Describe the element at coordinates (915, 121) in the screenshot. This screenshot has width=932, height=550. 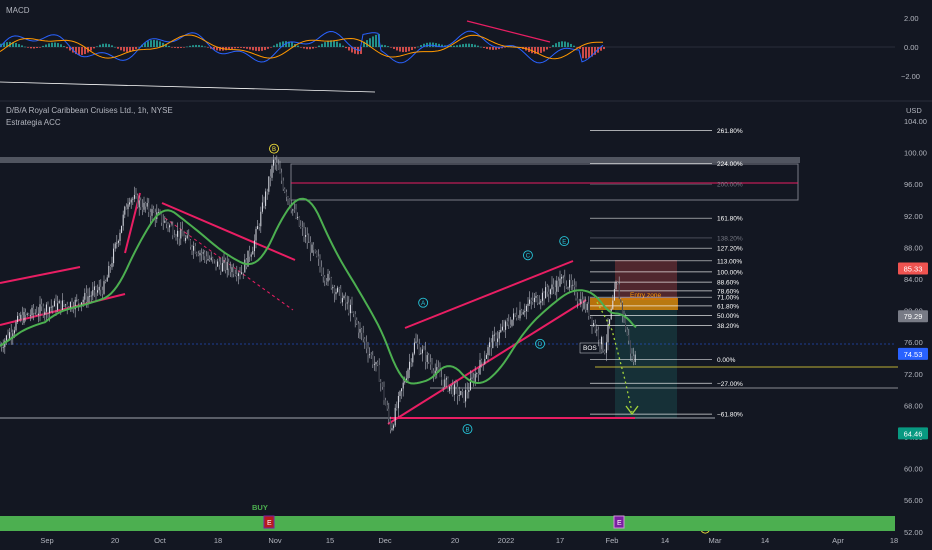
I see `price-tick: 104.00` at that location.